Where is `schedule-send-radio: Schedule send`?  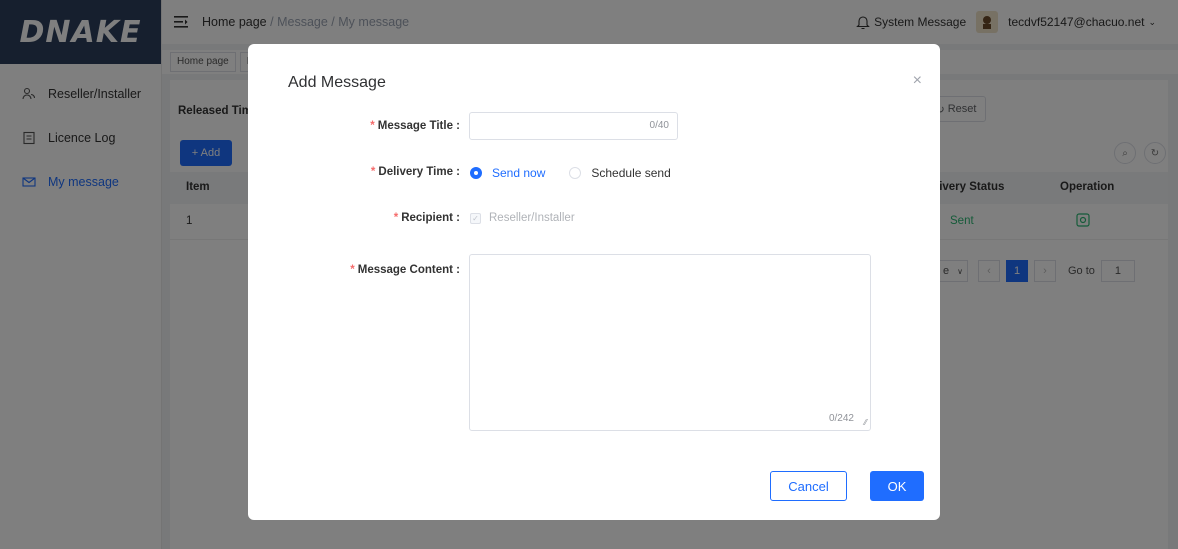 schedule-send-radio: Schedule send is located at coordinates (620, 173).